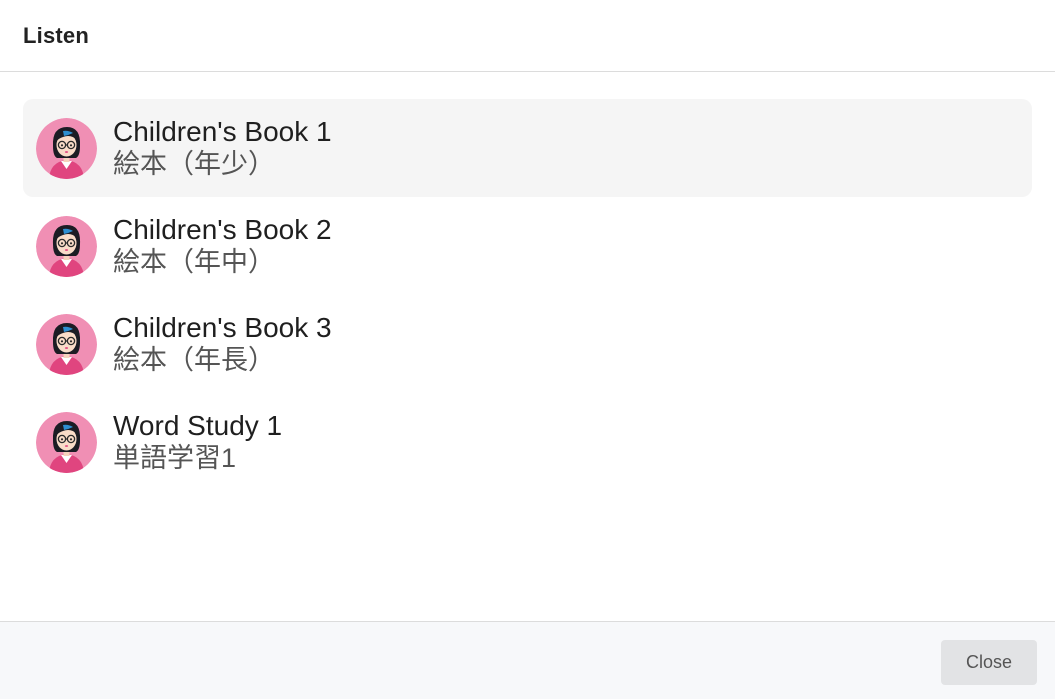  What do you see at coordinates (197, 442) in the screenshot?
I see `list-item-text: Word Study 1 単語学習1` at bounding box center [197, 442].